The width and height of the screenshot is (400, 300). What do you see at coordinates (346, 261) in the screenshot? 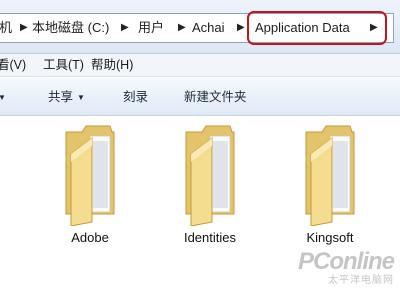
I see `watermark-brand: PConline` at bounding box center [346, 261].